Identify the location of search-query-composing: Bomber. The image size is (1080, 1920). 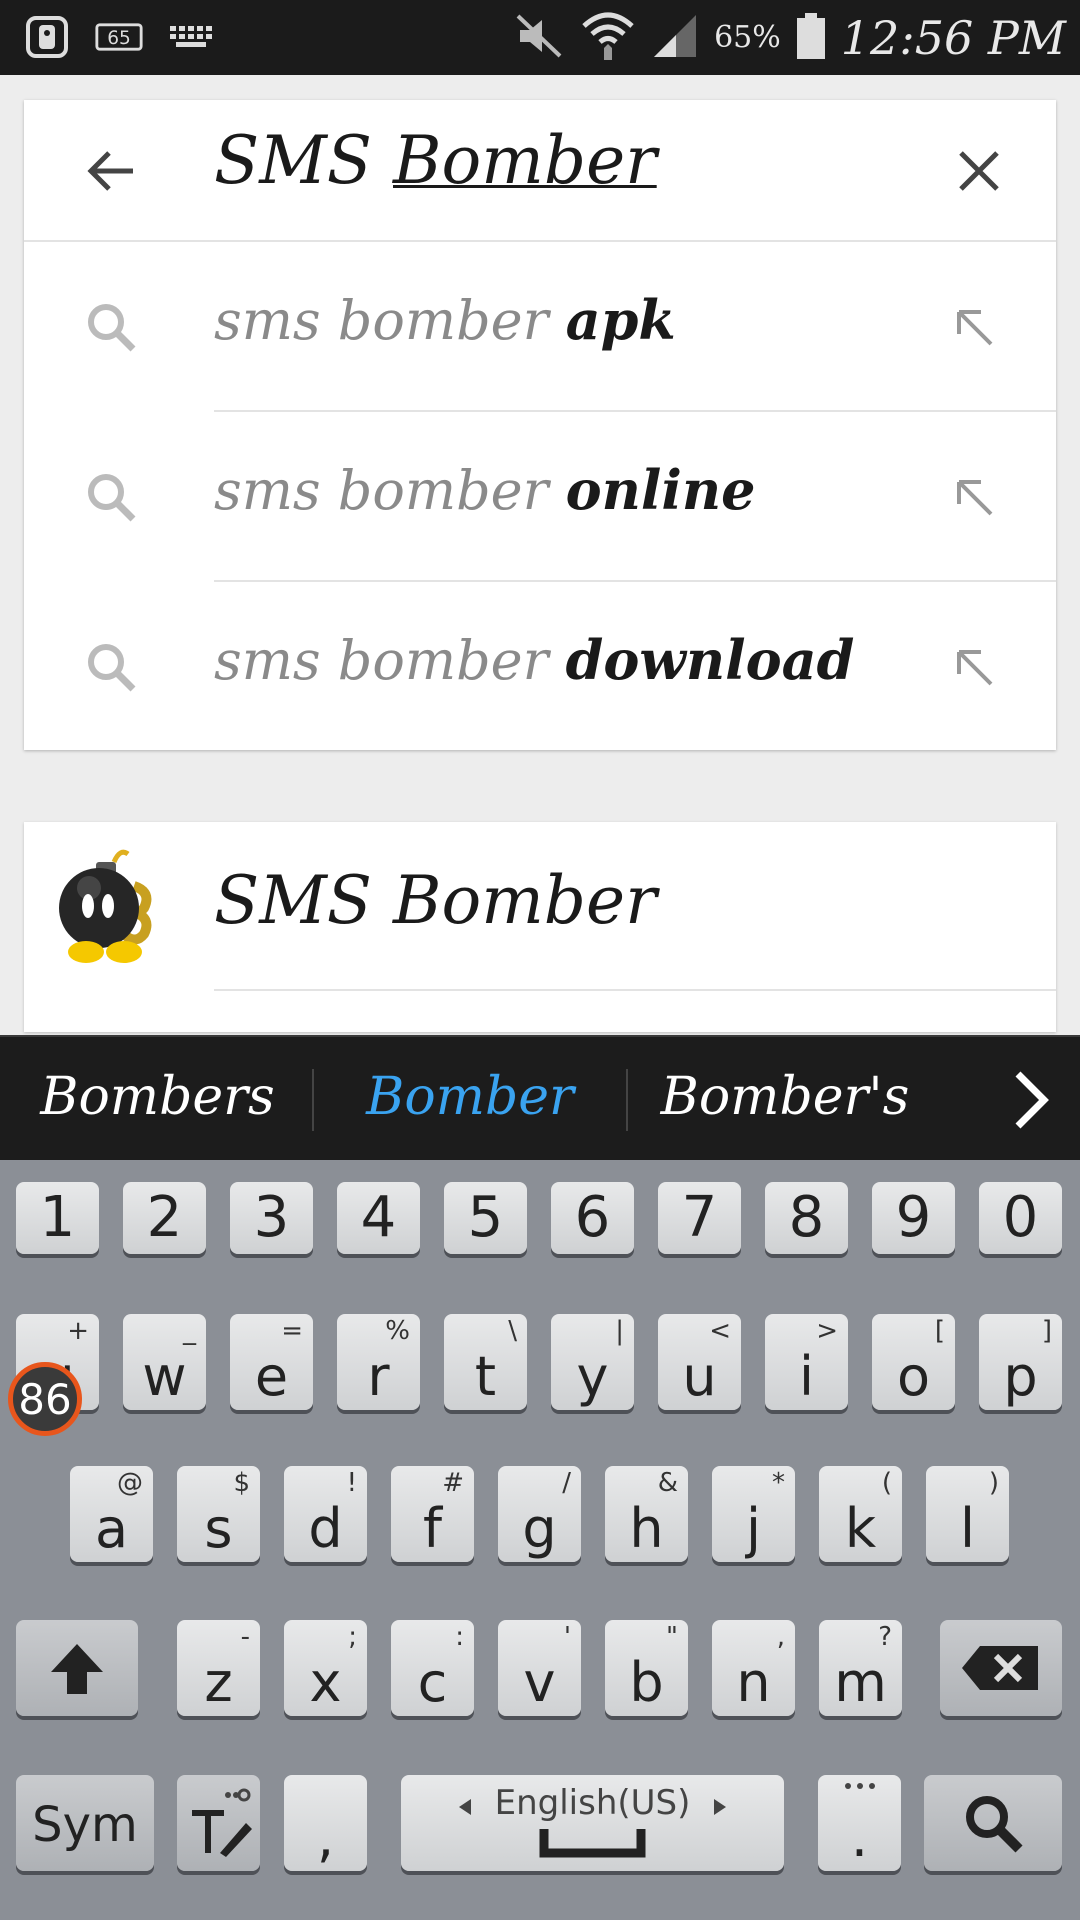
(525, 160).